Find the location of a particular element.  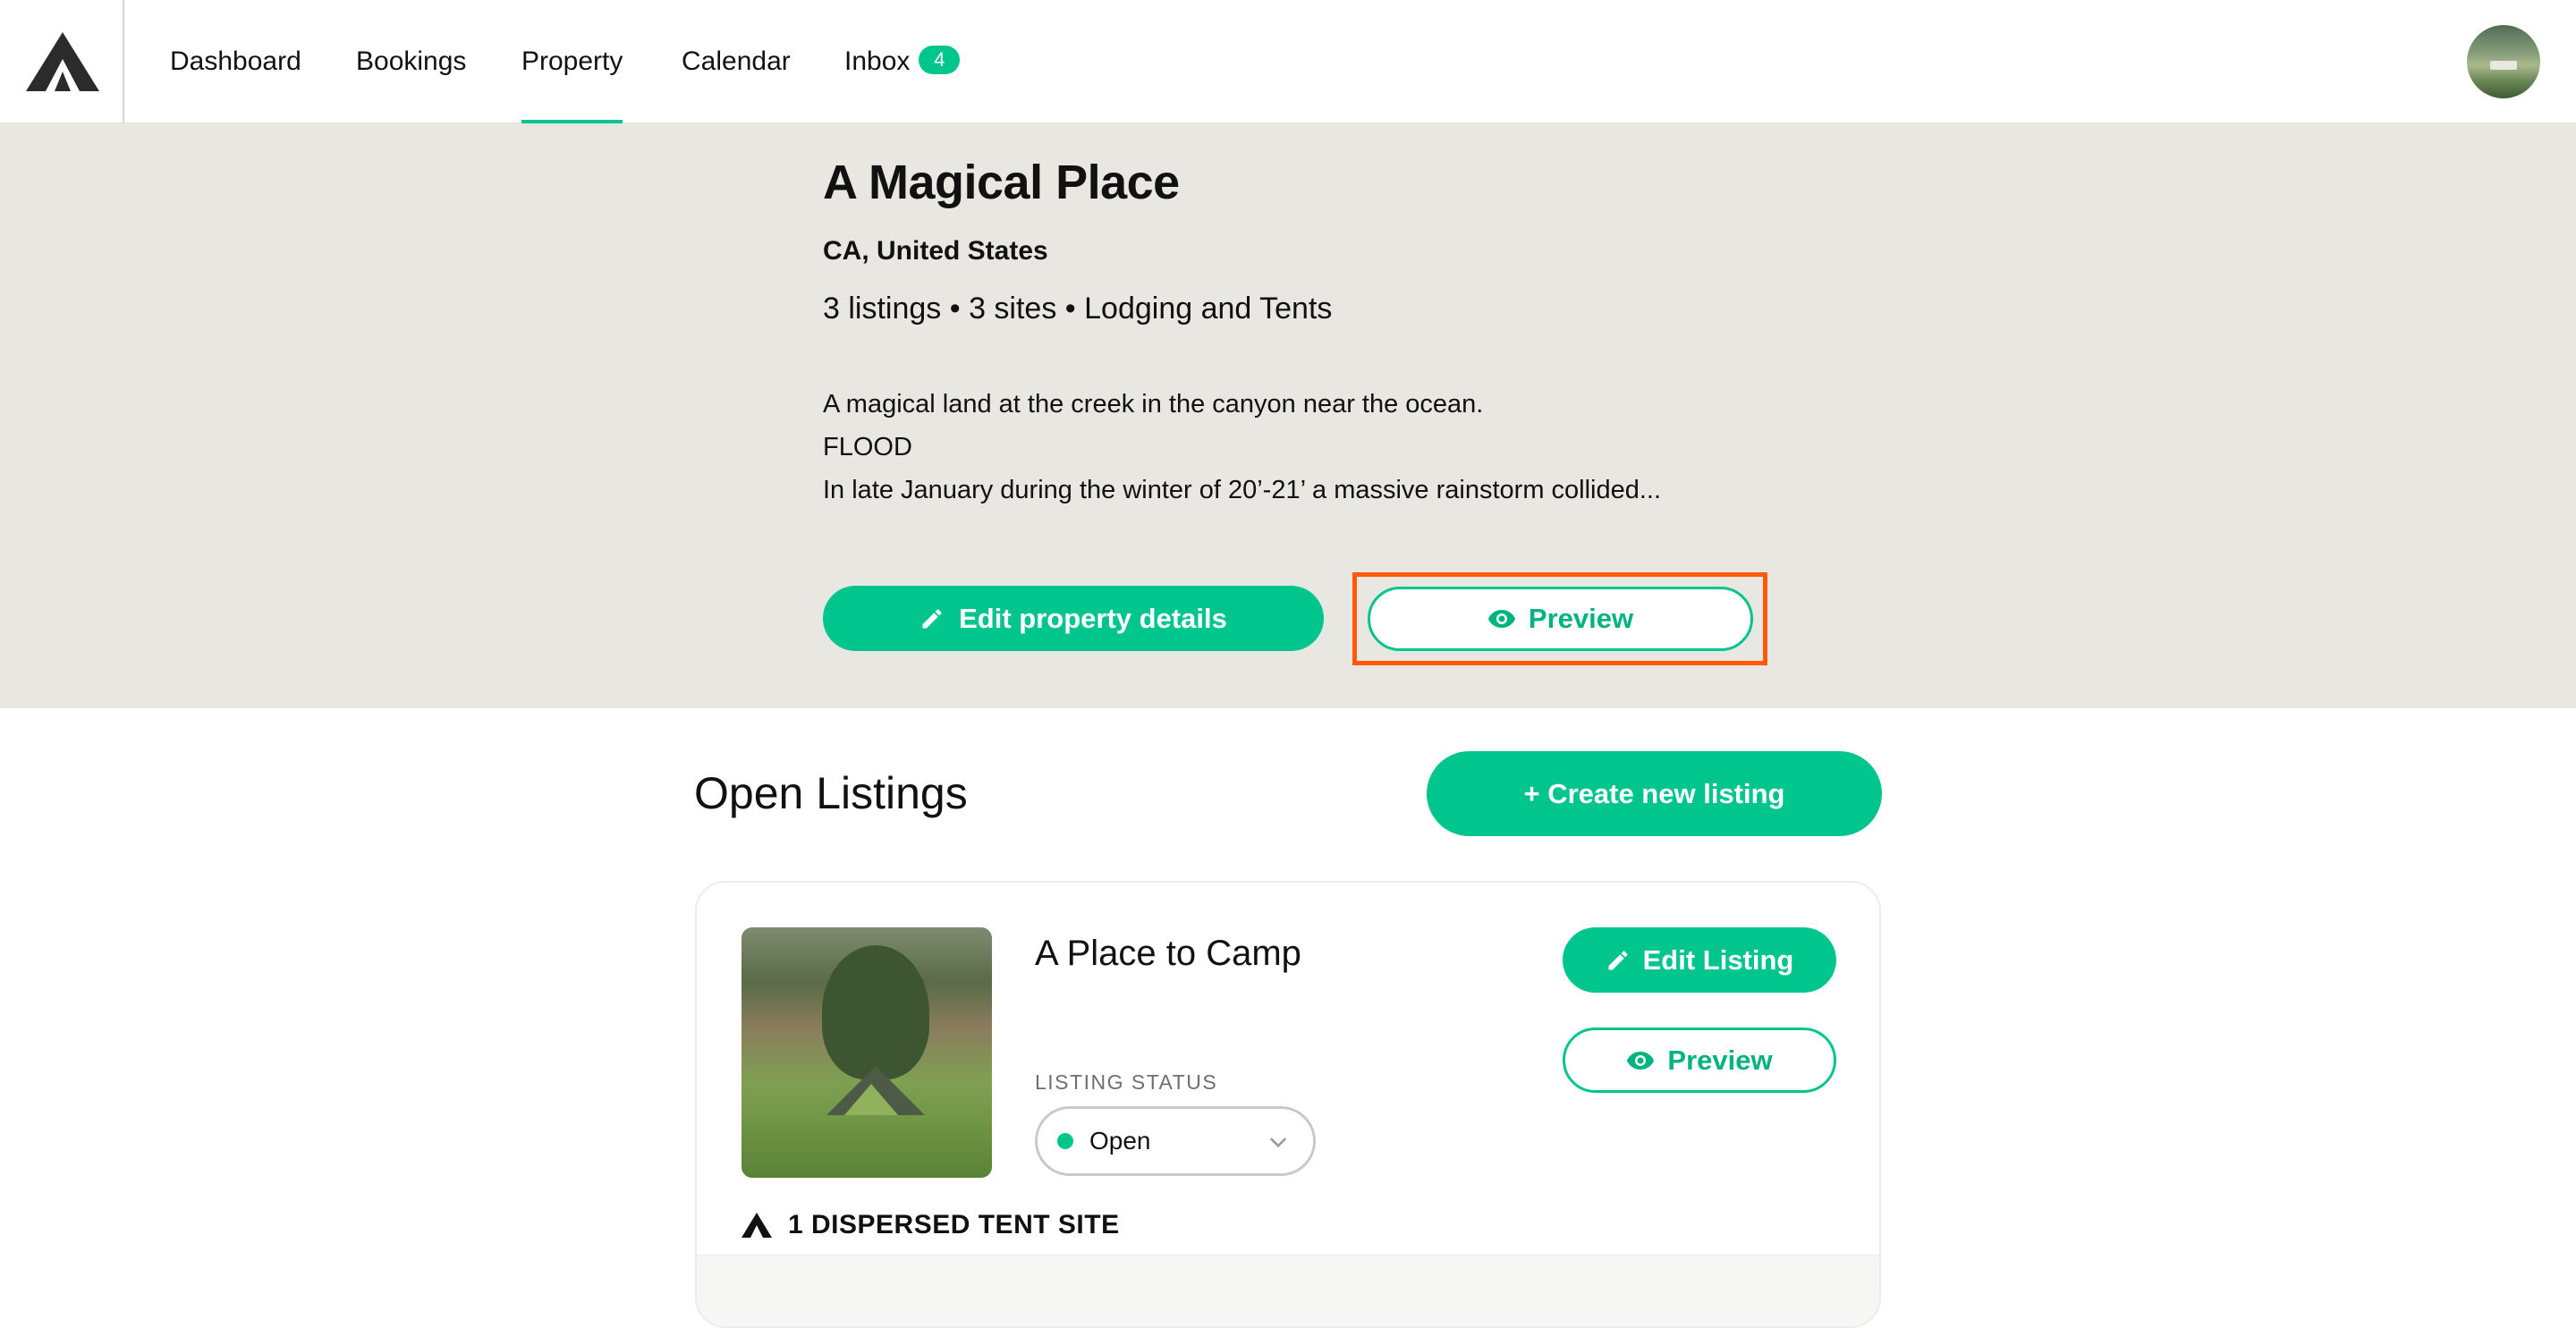

edit-listing-button: Edit Listing is located at coordinates (1699, 960).